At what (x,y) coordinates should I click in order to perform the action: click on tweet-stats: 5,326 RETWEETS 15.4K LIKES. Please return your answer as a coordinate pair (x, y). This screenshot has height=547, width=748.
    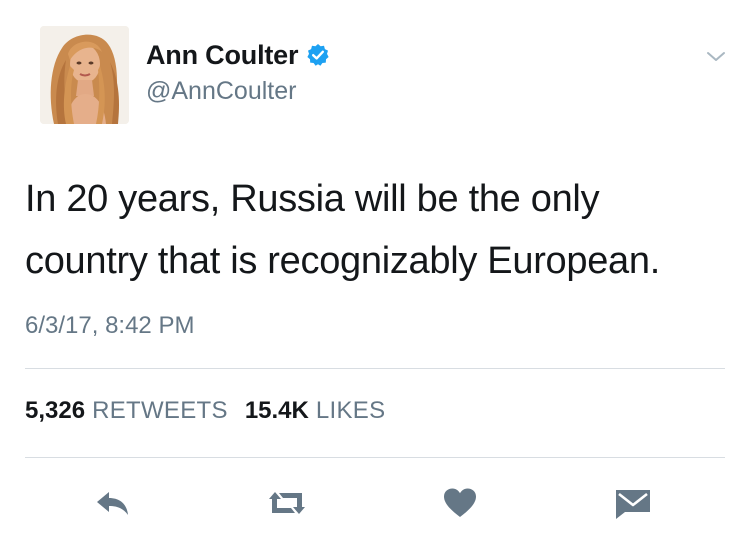
    Looking at the image, I should click on (205, 411).